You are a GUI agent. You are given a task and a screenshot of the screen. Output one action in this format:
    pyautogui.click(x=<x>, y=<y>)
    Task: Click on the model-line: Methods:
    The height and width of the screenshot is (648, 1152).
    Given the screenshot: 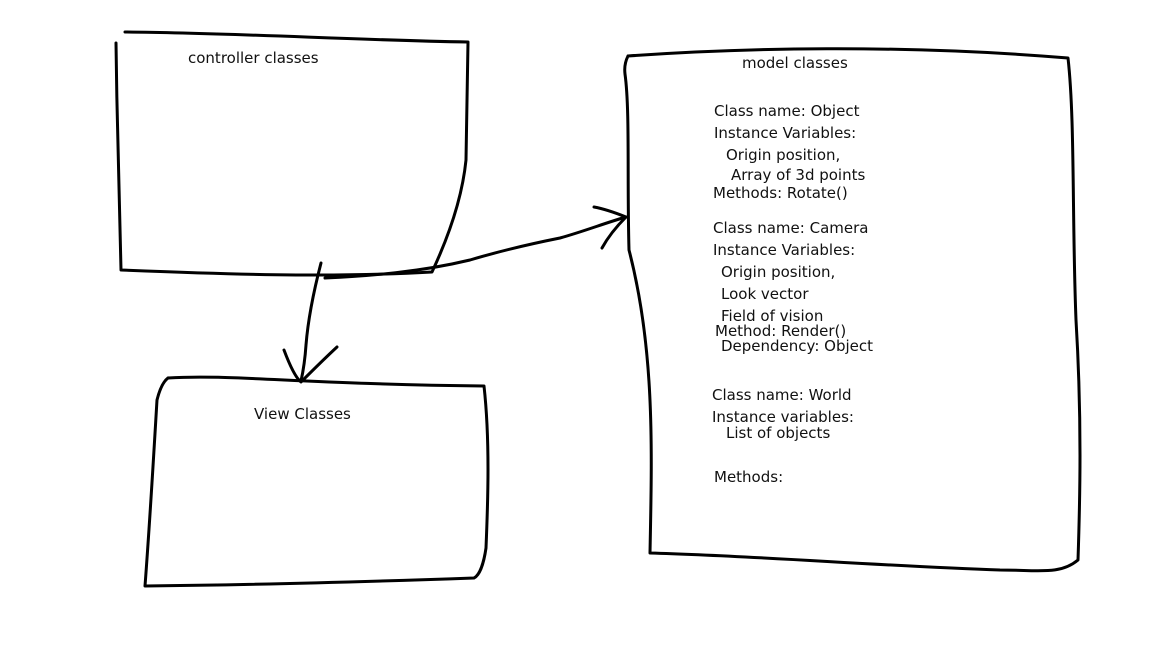 What is the action you would take?
    pyautogui.click(x=749, y=477)
    